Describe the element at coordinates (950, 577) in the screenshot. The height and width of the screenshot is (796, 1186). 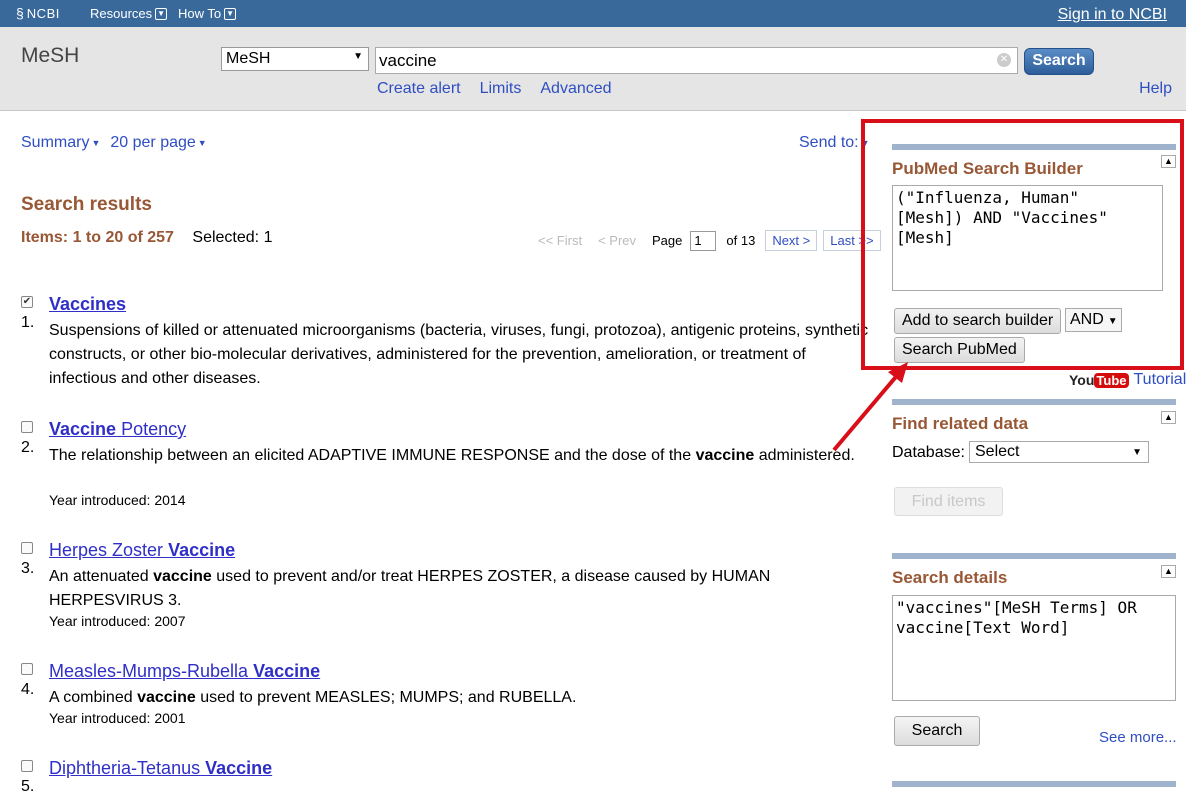
I see `search-details-heading: Search details` at that location.